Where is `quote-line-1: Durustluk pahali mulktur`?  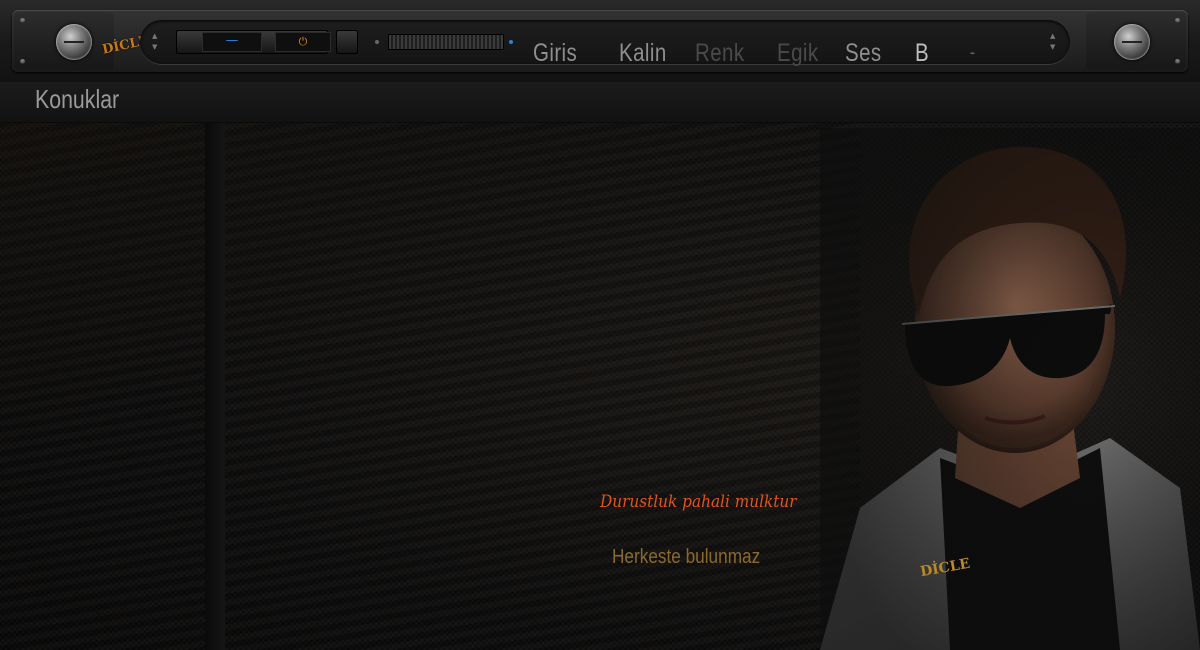
quote-line-1: Durustluk pahali mulktur is located at coordinates (698, 502).